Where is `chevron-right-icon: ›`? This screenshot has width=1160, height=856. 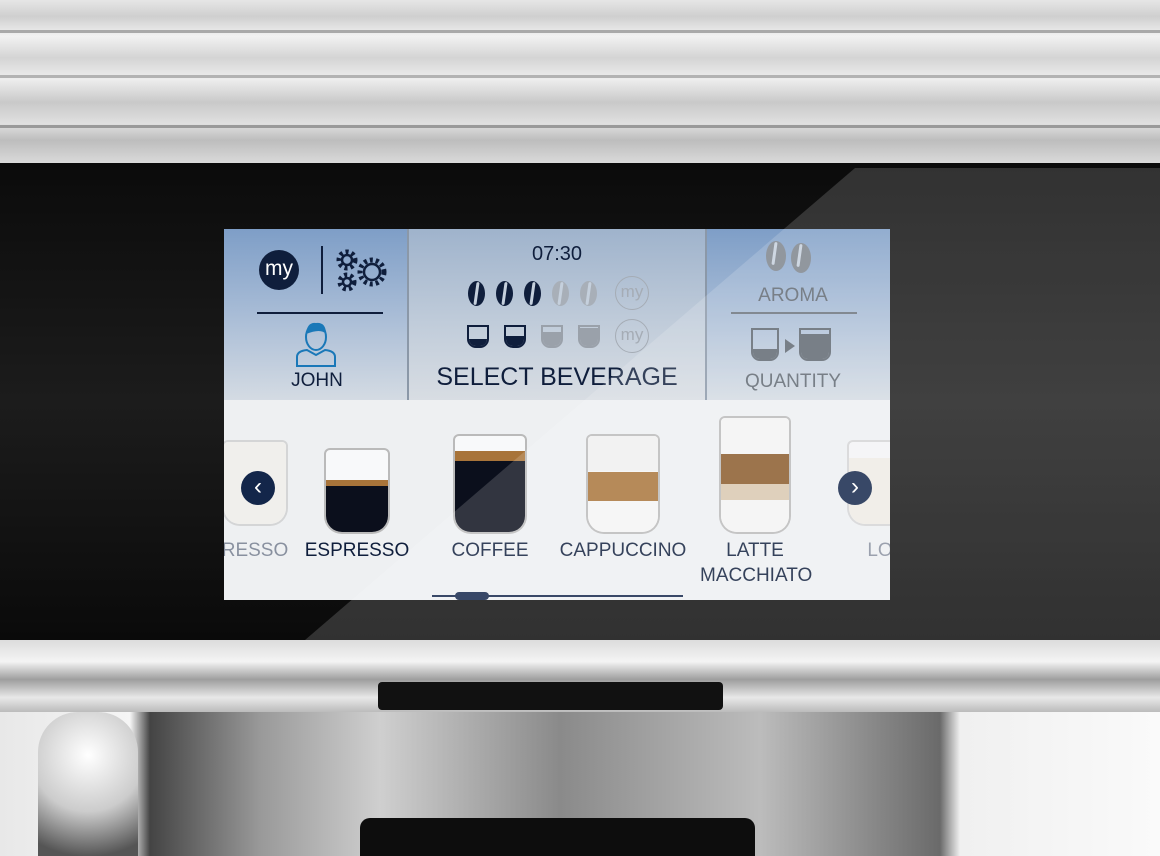
chevron-right-icon: › is located at coordinates (855, 488).